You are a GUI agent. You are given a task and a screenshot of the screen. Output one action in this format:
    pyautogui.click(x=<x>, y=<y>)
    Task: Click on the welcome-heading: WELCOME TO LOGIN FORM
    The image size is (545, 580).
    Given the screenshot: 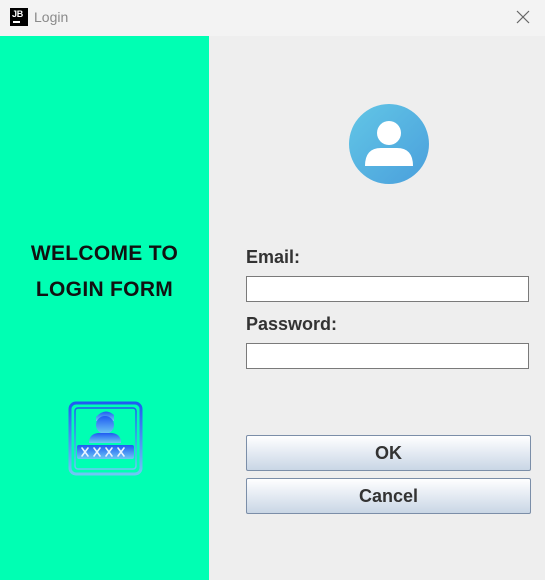 What is the action you would take?
    pyautogui.click(x=104, y=272)
    